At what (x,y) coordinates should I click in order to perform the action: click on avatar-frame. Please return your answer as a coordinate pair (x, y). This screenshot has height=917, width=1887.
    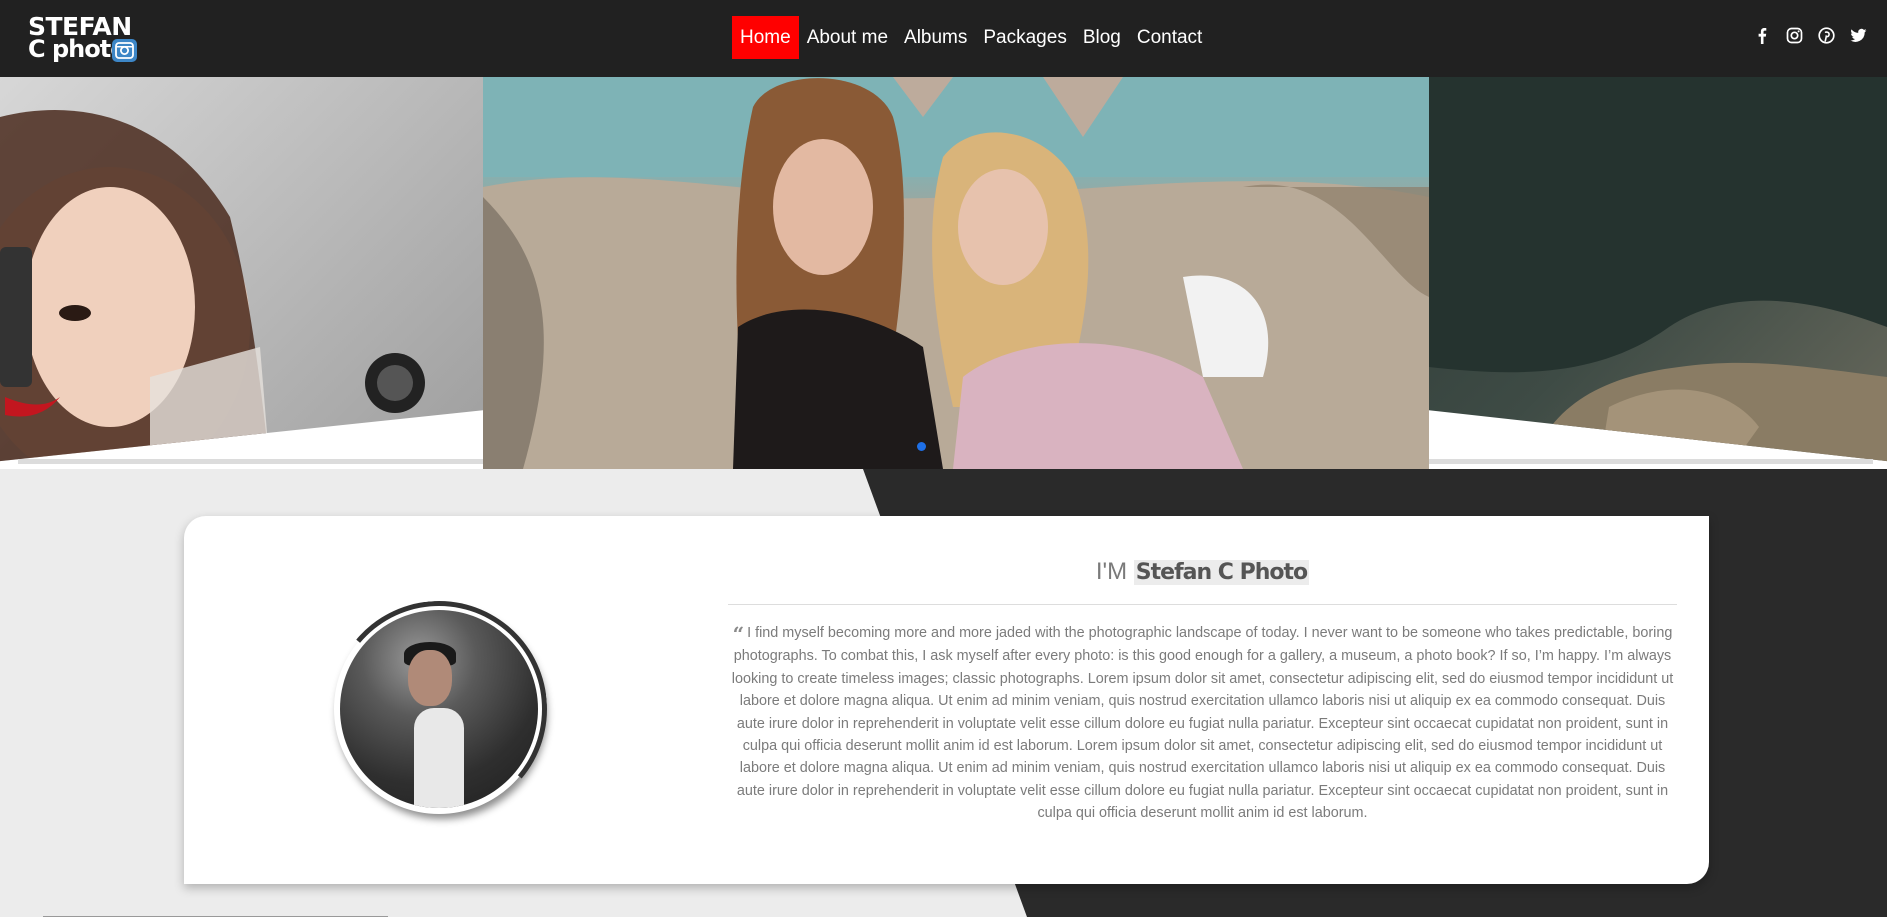
    Looking at the image, I should click on (439, 709).